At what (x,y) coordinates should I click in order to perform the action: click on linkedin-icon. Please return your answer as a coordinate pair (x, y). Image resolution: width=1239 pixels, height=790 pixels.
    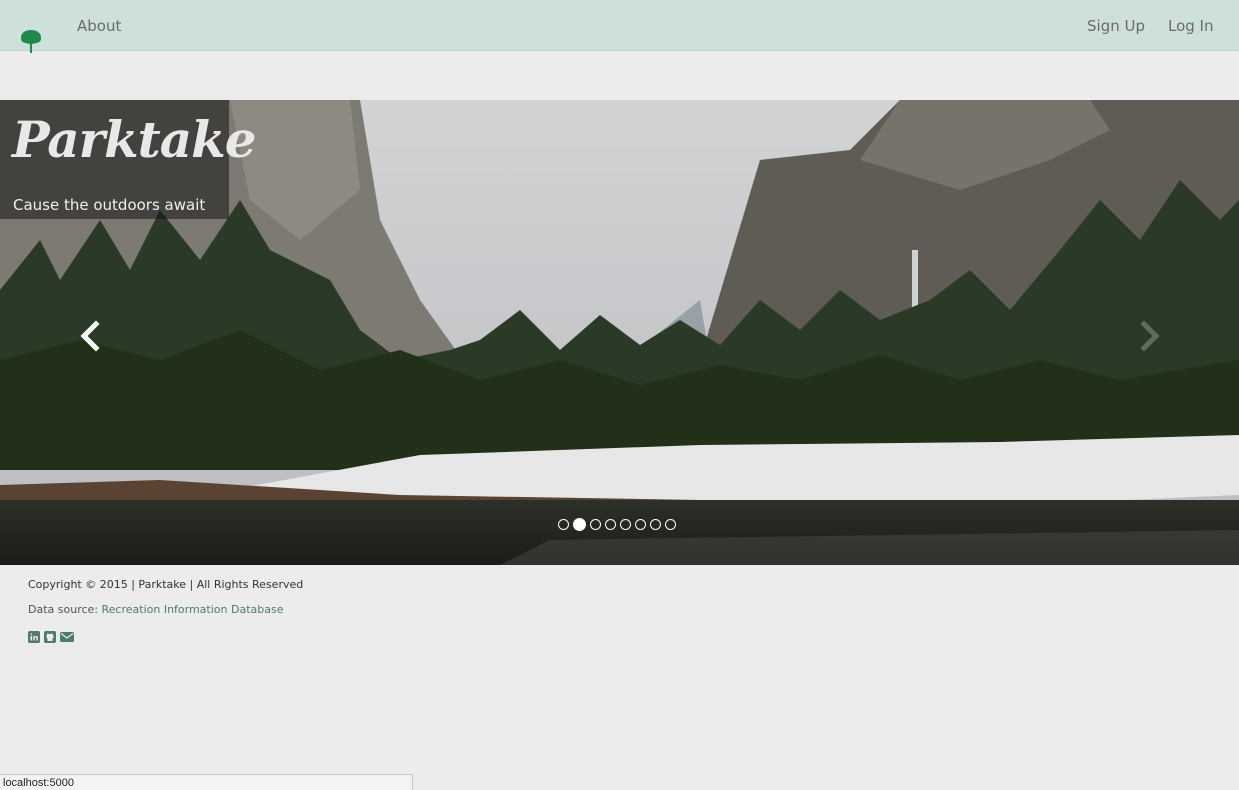
    Looking at the image, I should click on (34, 637).